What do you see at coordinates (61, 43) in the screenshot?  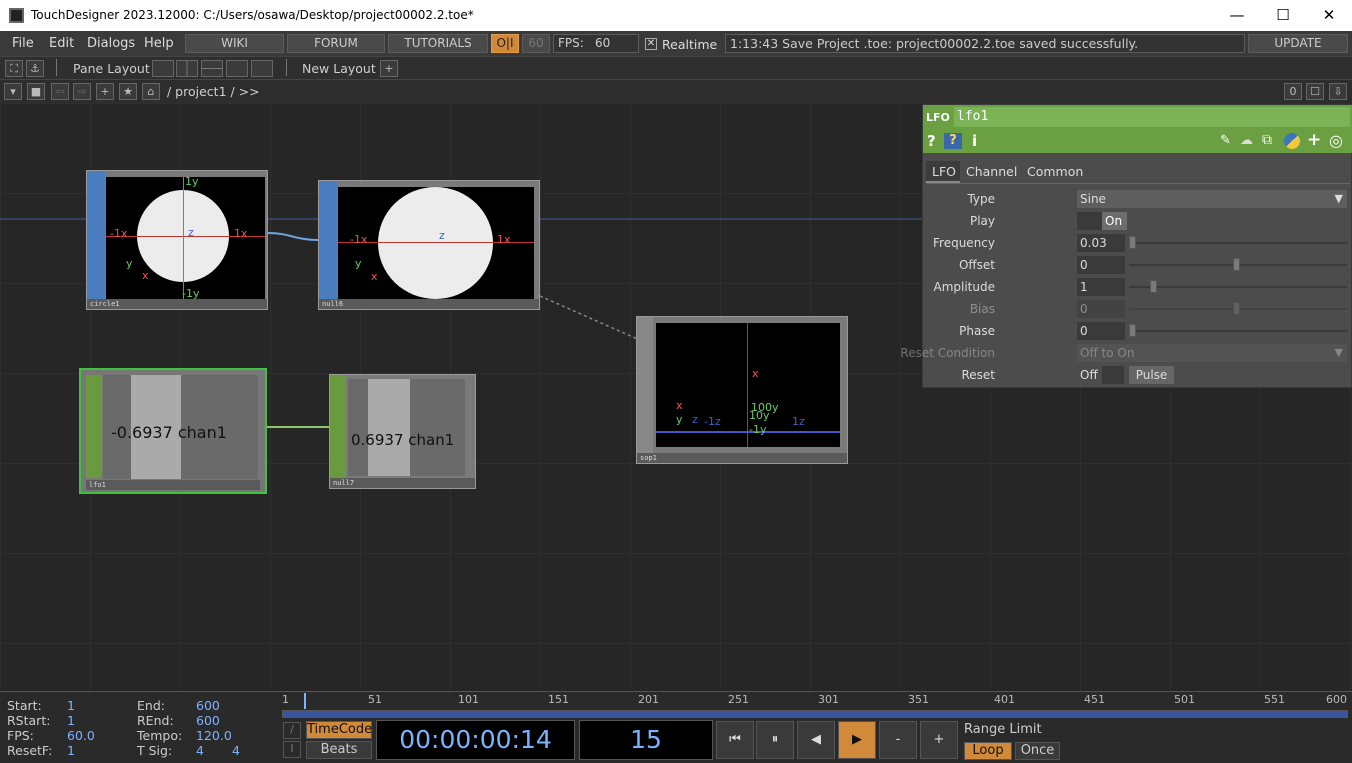 I see `menu-edit: Edit` at bounding box center [61, 43].